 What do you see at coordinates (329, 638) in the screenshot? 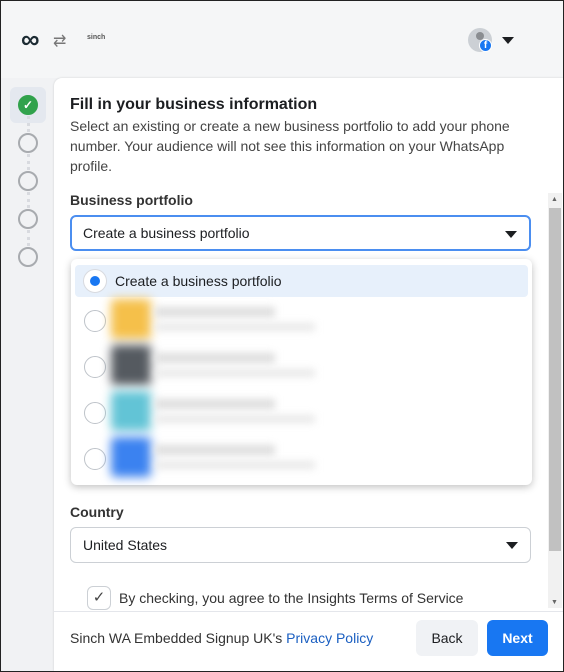
I see `privacy-policy-link: Privacy Policy` at bounding box center [329, 638].